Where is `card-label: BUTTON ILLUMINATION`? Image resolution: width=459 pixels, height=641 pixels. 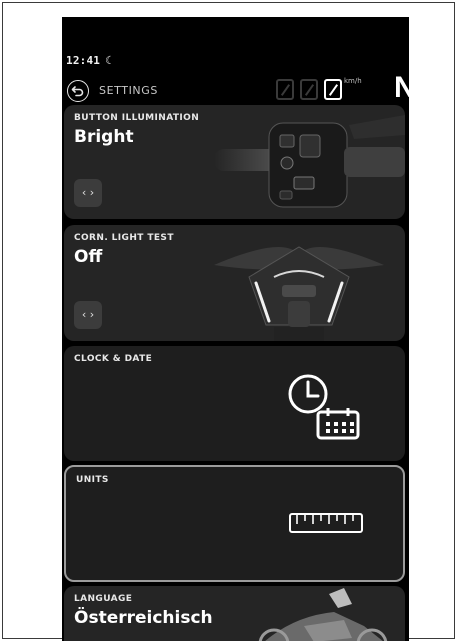
card-label: BUTTON ILLUMINATION is located at coordinates (137, 118).